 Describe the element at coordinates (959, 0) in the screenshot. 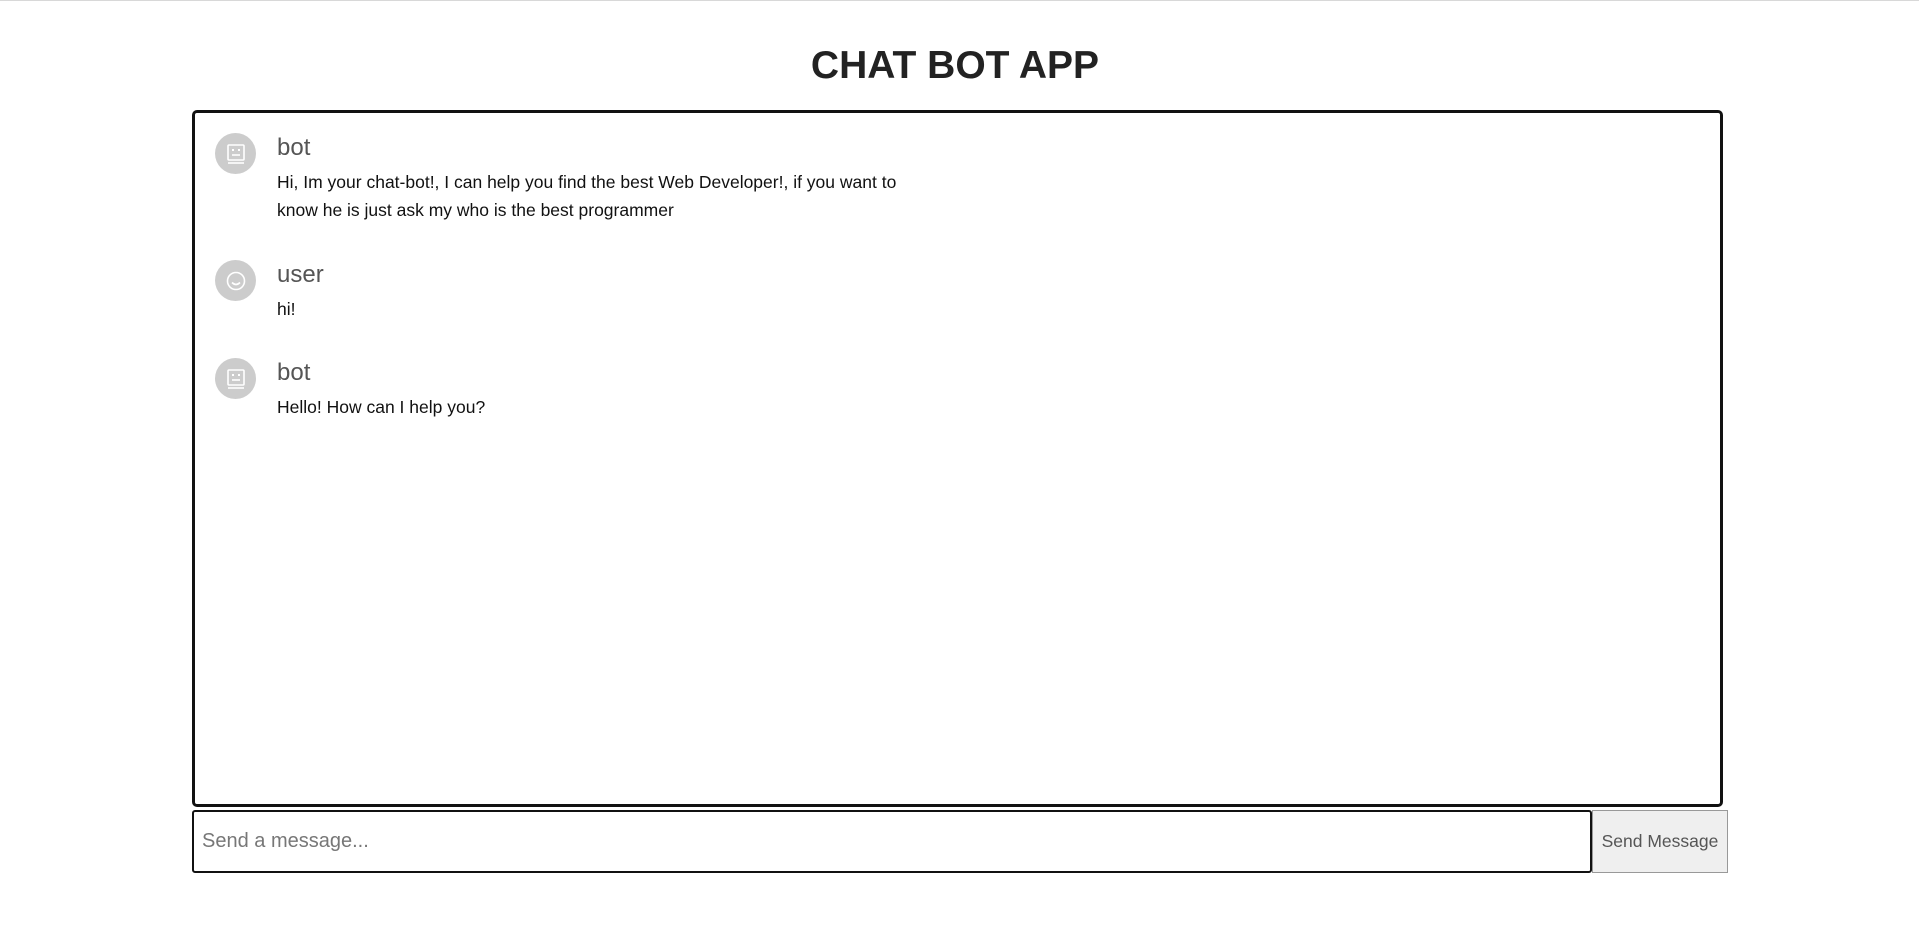

I see `top-divider` at that location.